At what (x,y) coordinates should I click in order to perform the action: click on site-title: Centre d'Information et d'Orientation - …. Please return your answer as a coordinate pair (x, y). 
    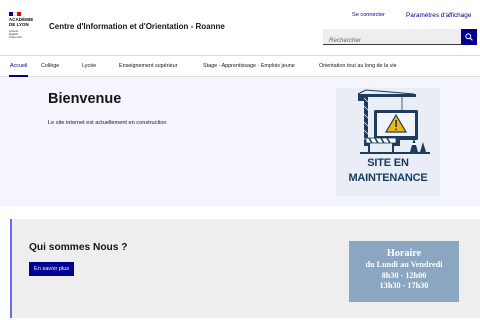
    Looking at the image, I should click on (137, 26).